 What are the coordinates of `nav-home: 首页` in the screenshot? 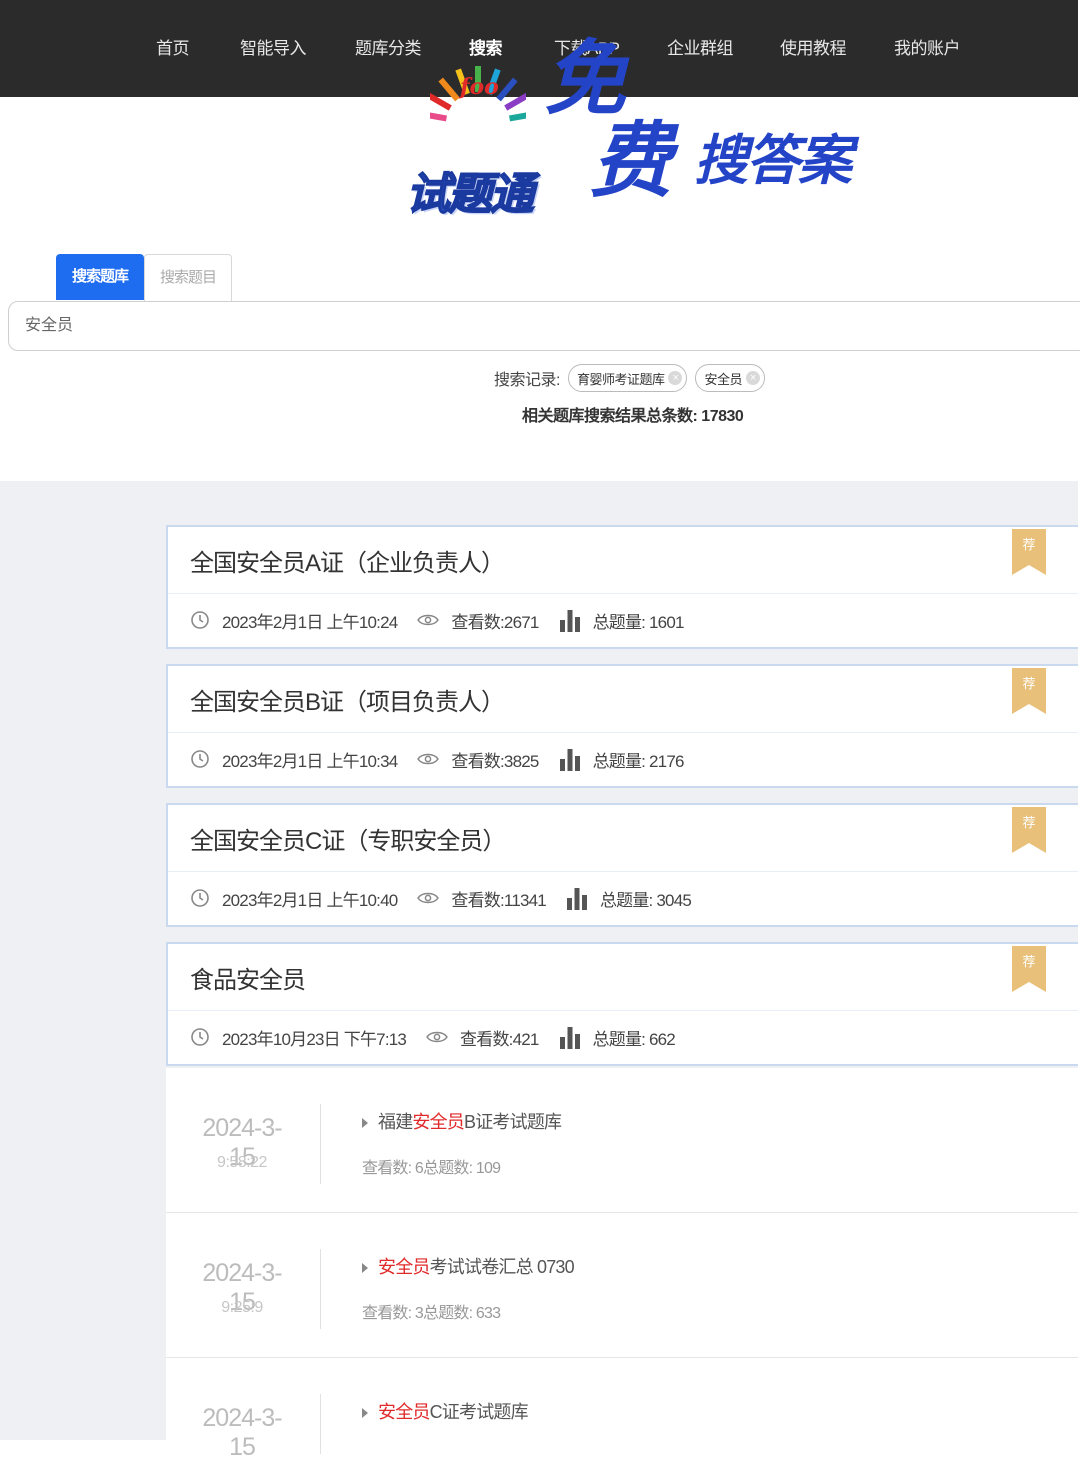 It's located at (173, 46).